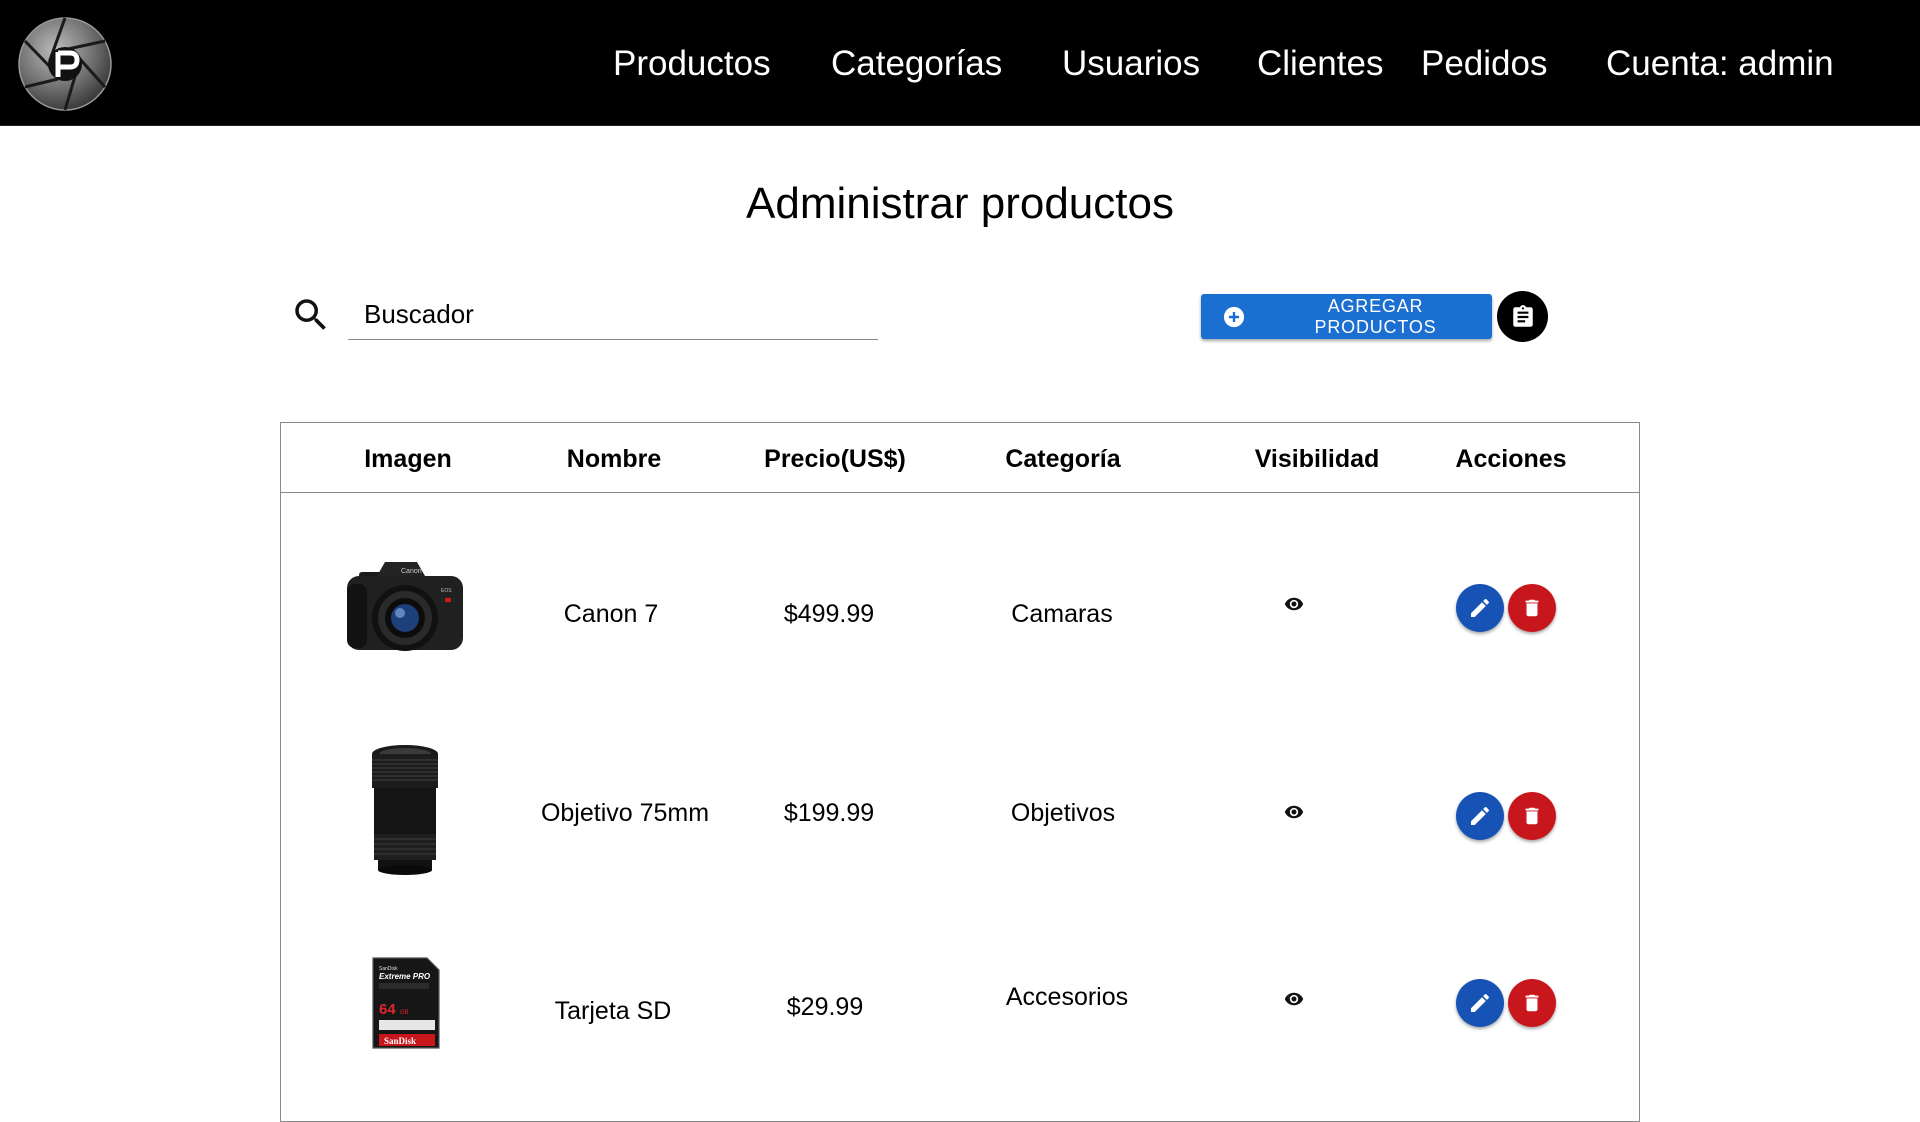 This screenshot has height=1122, width=1920. I want to click on search-input, so click(613, 315).